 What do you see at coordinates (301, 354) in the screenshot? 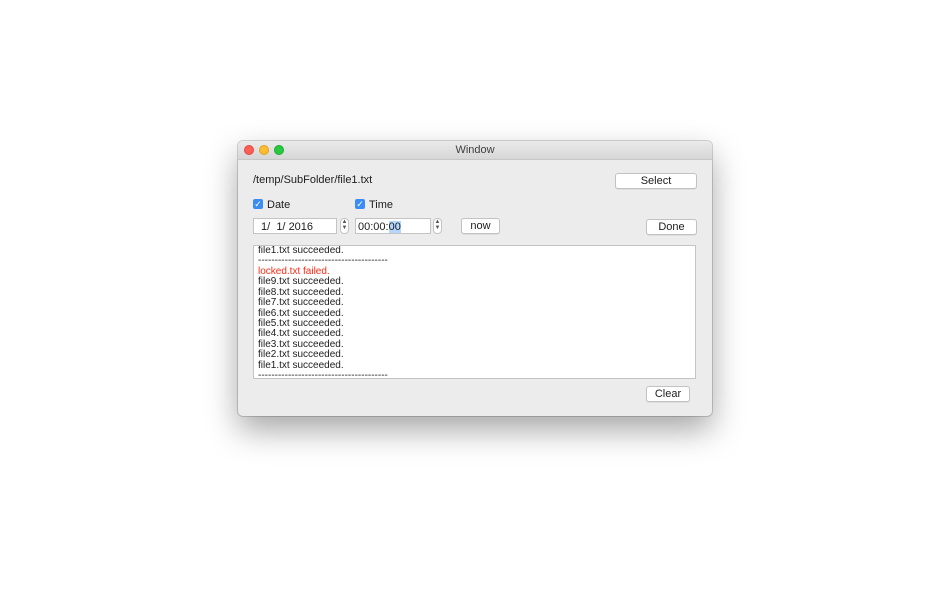
I see `log-line: file2.txt succeeded.` at bounding box center [301, 354].